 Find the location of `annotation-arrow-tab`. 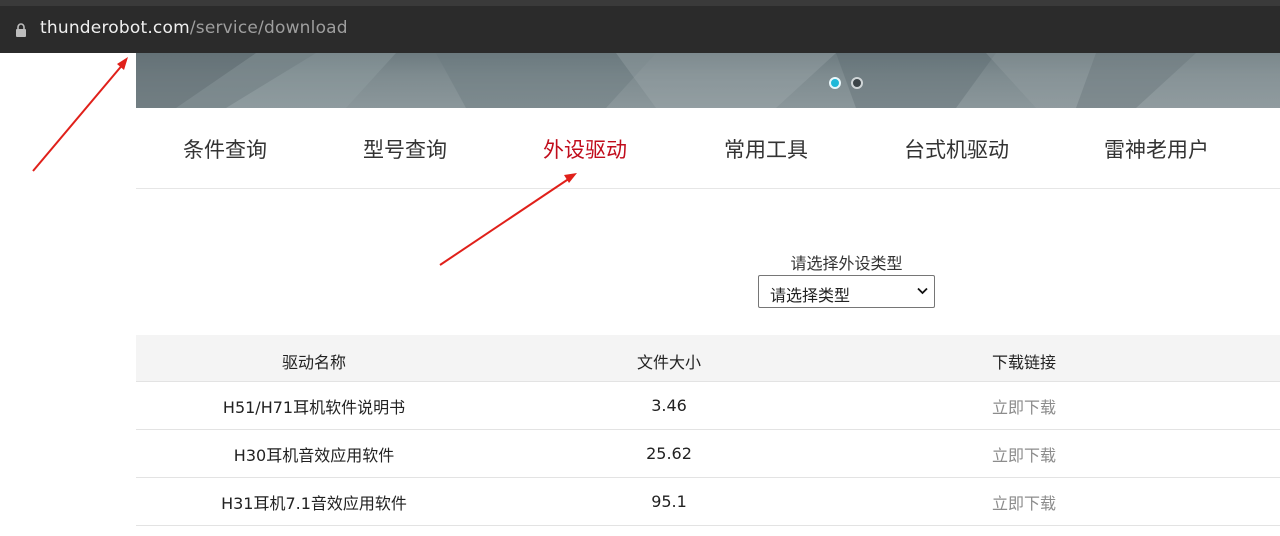

annotation-arrow-tab is located at coordinates (505, 221).